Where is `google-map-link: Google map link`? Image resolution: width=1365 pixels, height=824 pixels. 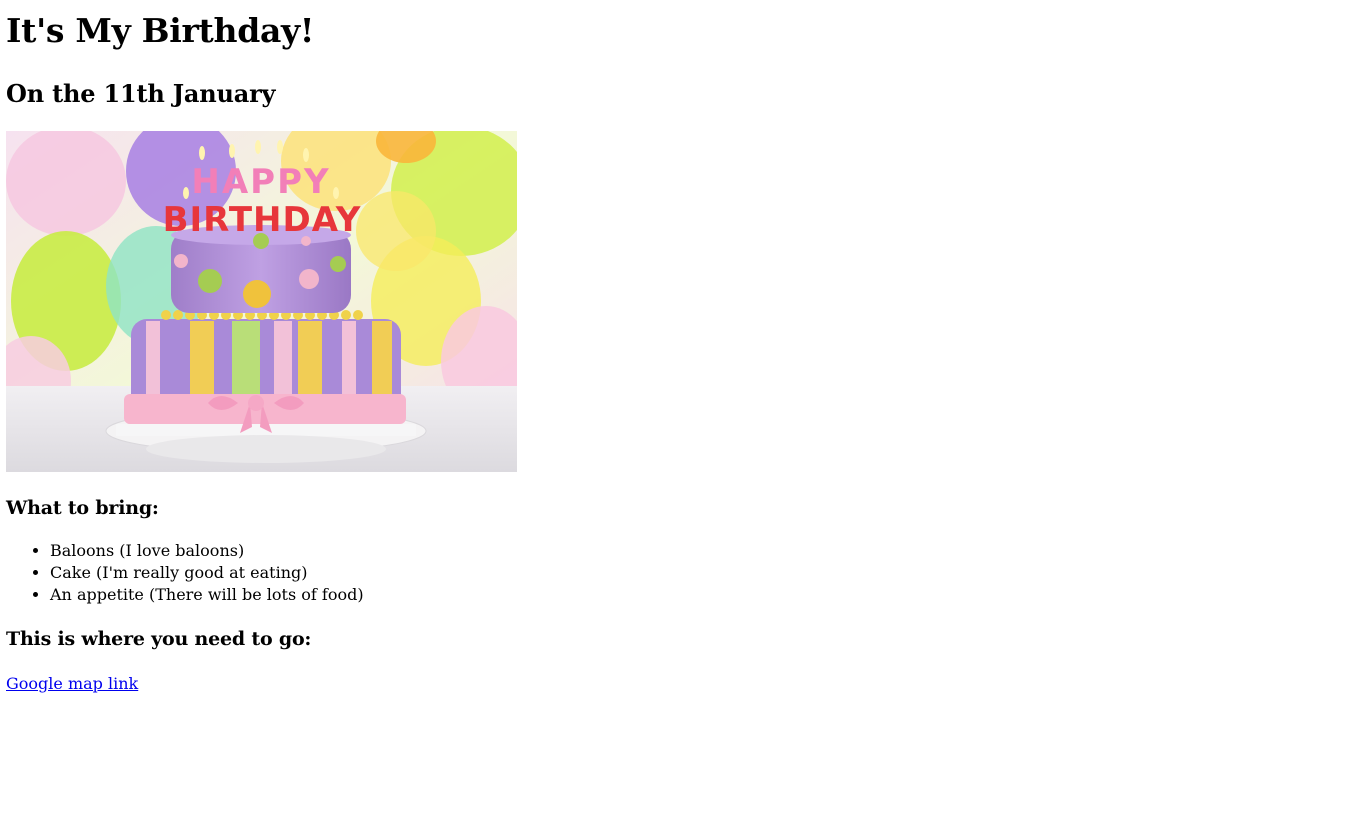 google-map-link: Google map link is located at coordinates (72, 683).